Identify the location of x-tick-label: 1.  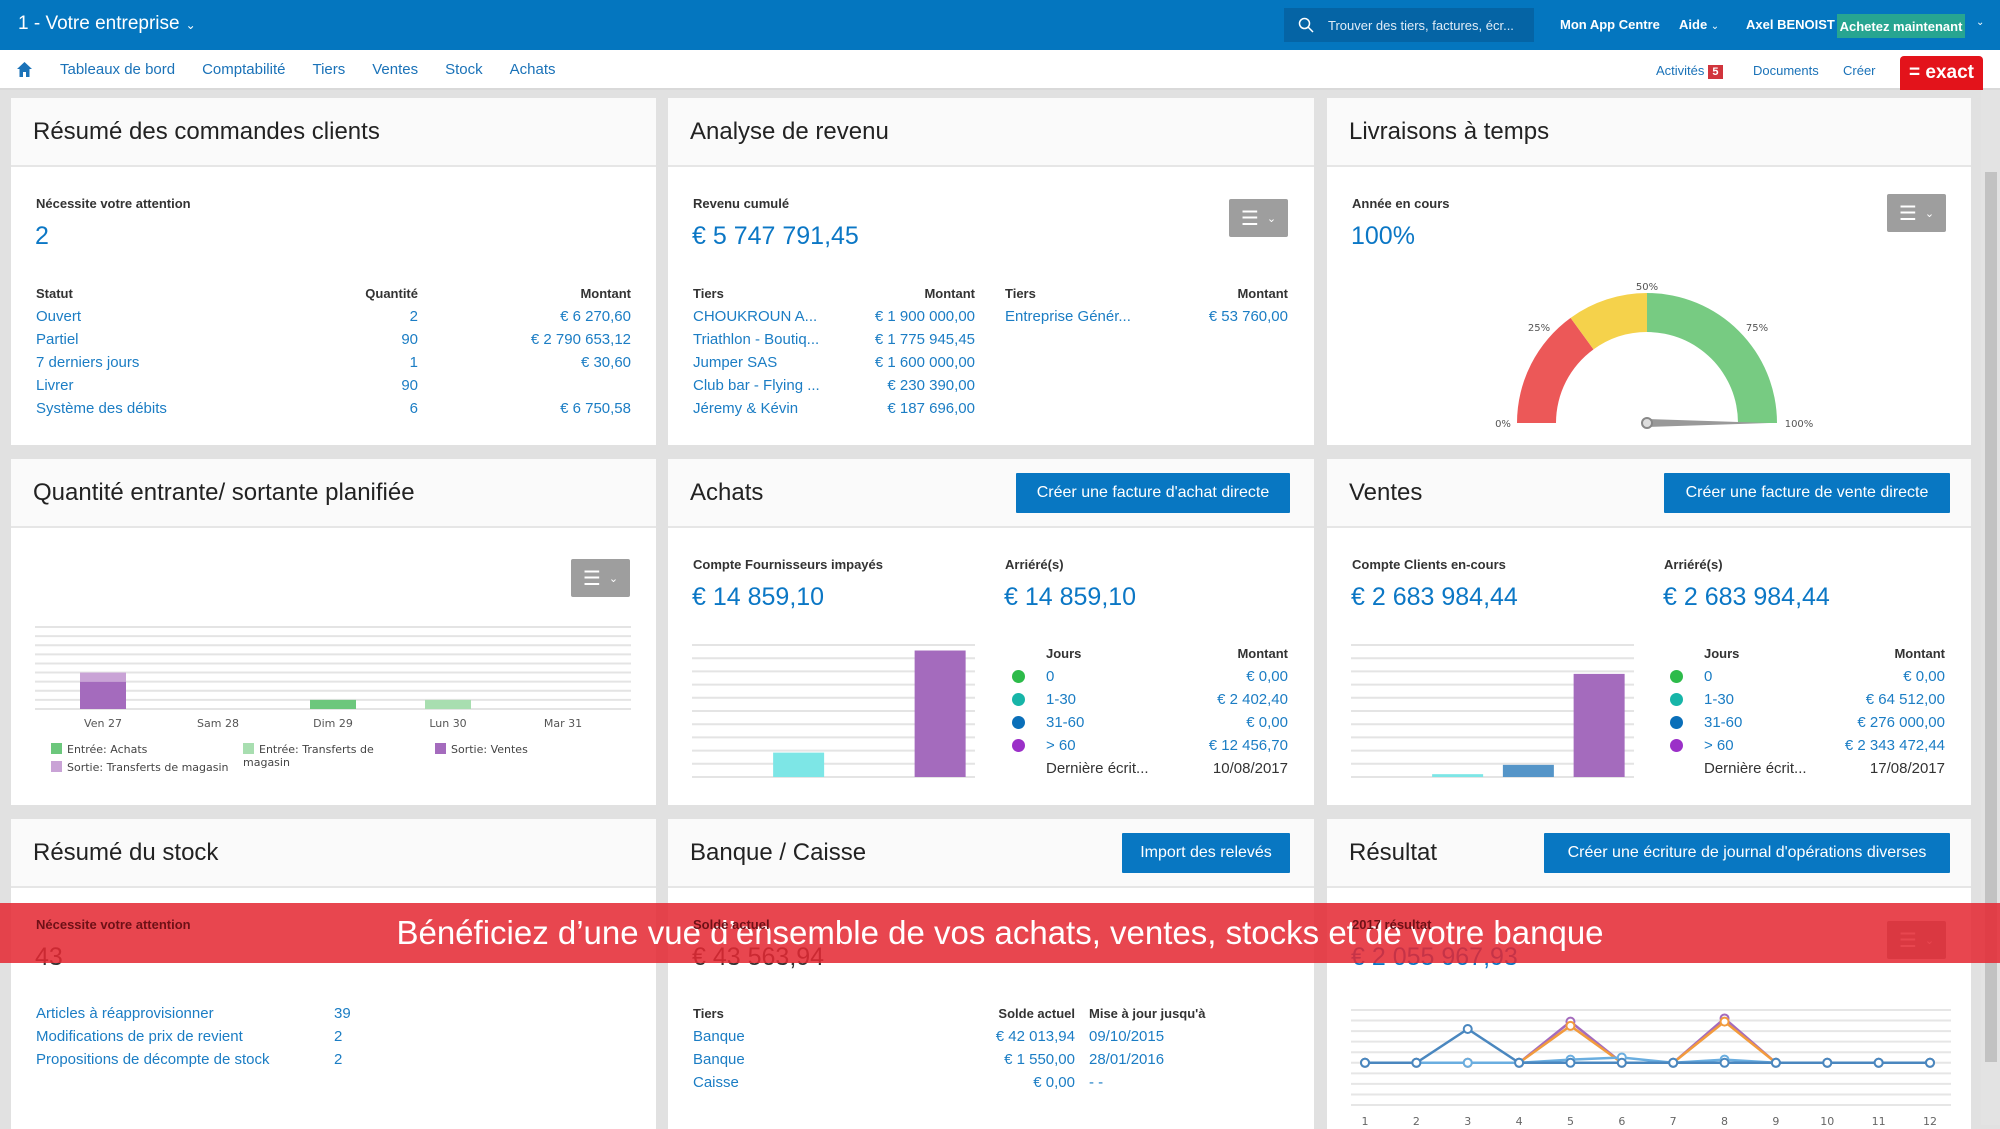
(1365, 1121).